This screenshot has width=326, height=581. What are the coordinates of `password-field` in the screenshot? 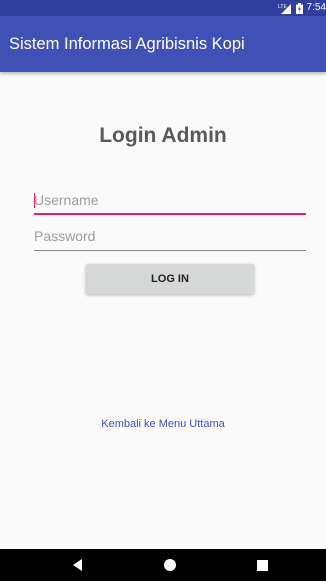 It's located at (170, 238).